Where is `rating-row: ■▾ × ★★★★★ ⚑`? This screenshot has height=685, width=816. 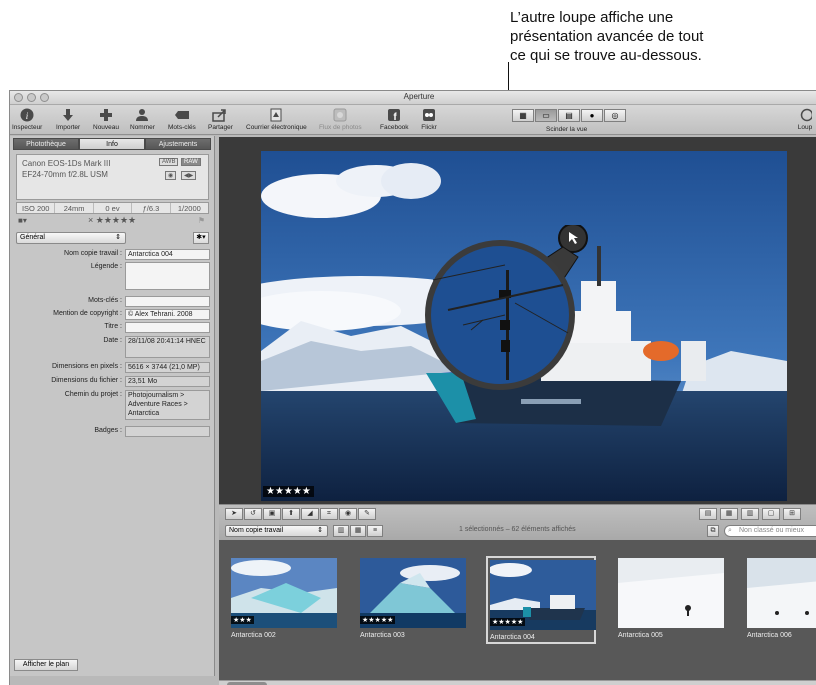 rating-row: ■▾ × ★★★★★ ⚑ is located at coordinates (112, 221).